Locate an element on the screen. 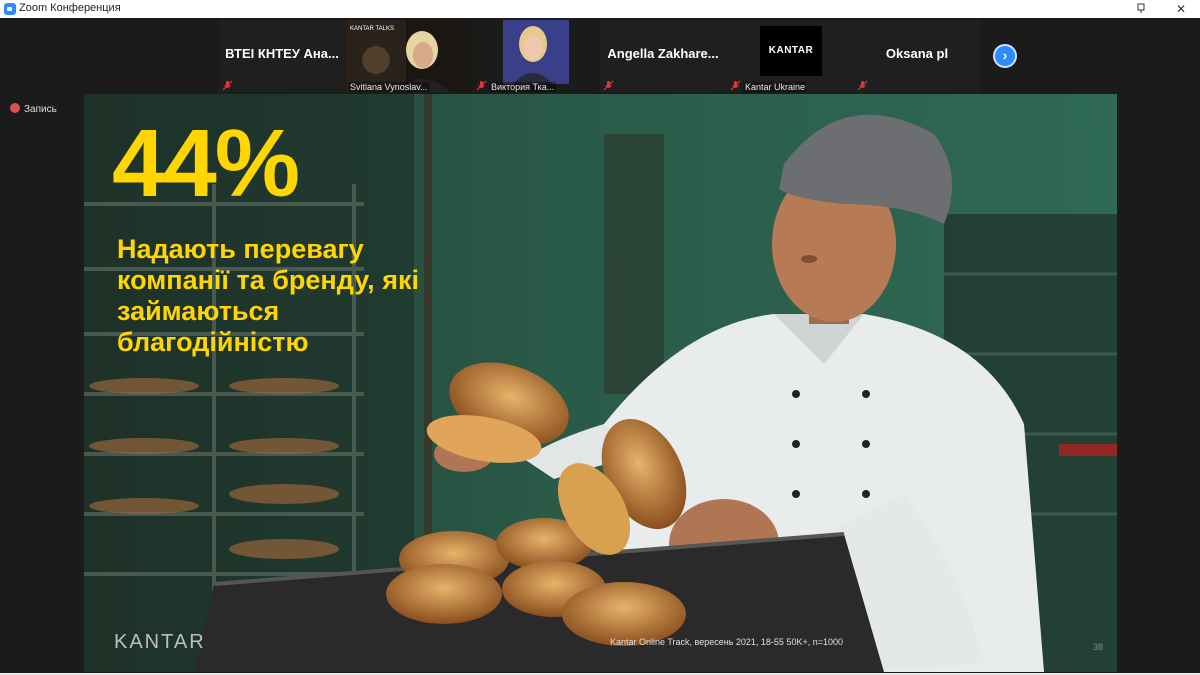 The image size is (1200, 675). window-title: Zoom Конференция is located at coordinates (70, 8).